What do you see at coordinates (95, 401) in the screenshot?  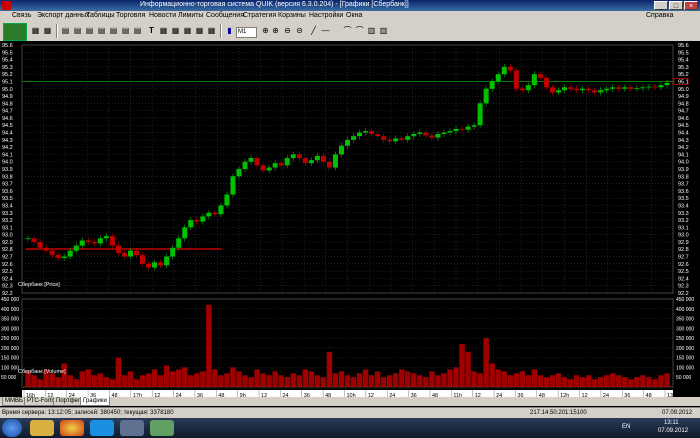 I see `tab-charts: Графики` at bounding box center [95, 401].